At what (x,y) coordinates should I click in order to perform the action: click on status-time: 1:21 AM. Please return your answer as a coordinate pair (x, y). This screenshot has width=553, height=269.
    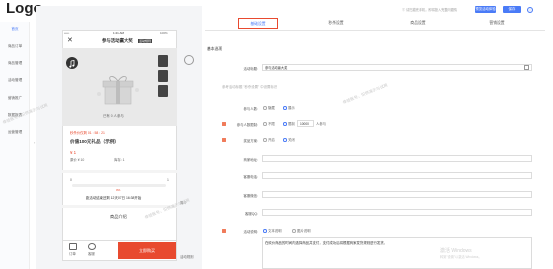
    Looking at the image, I should click on (119, 33).